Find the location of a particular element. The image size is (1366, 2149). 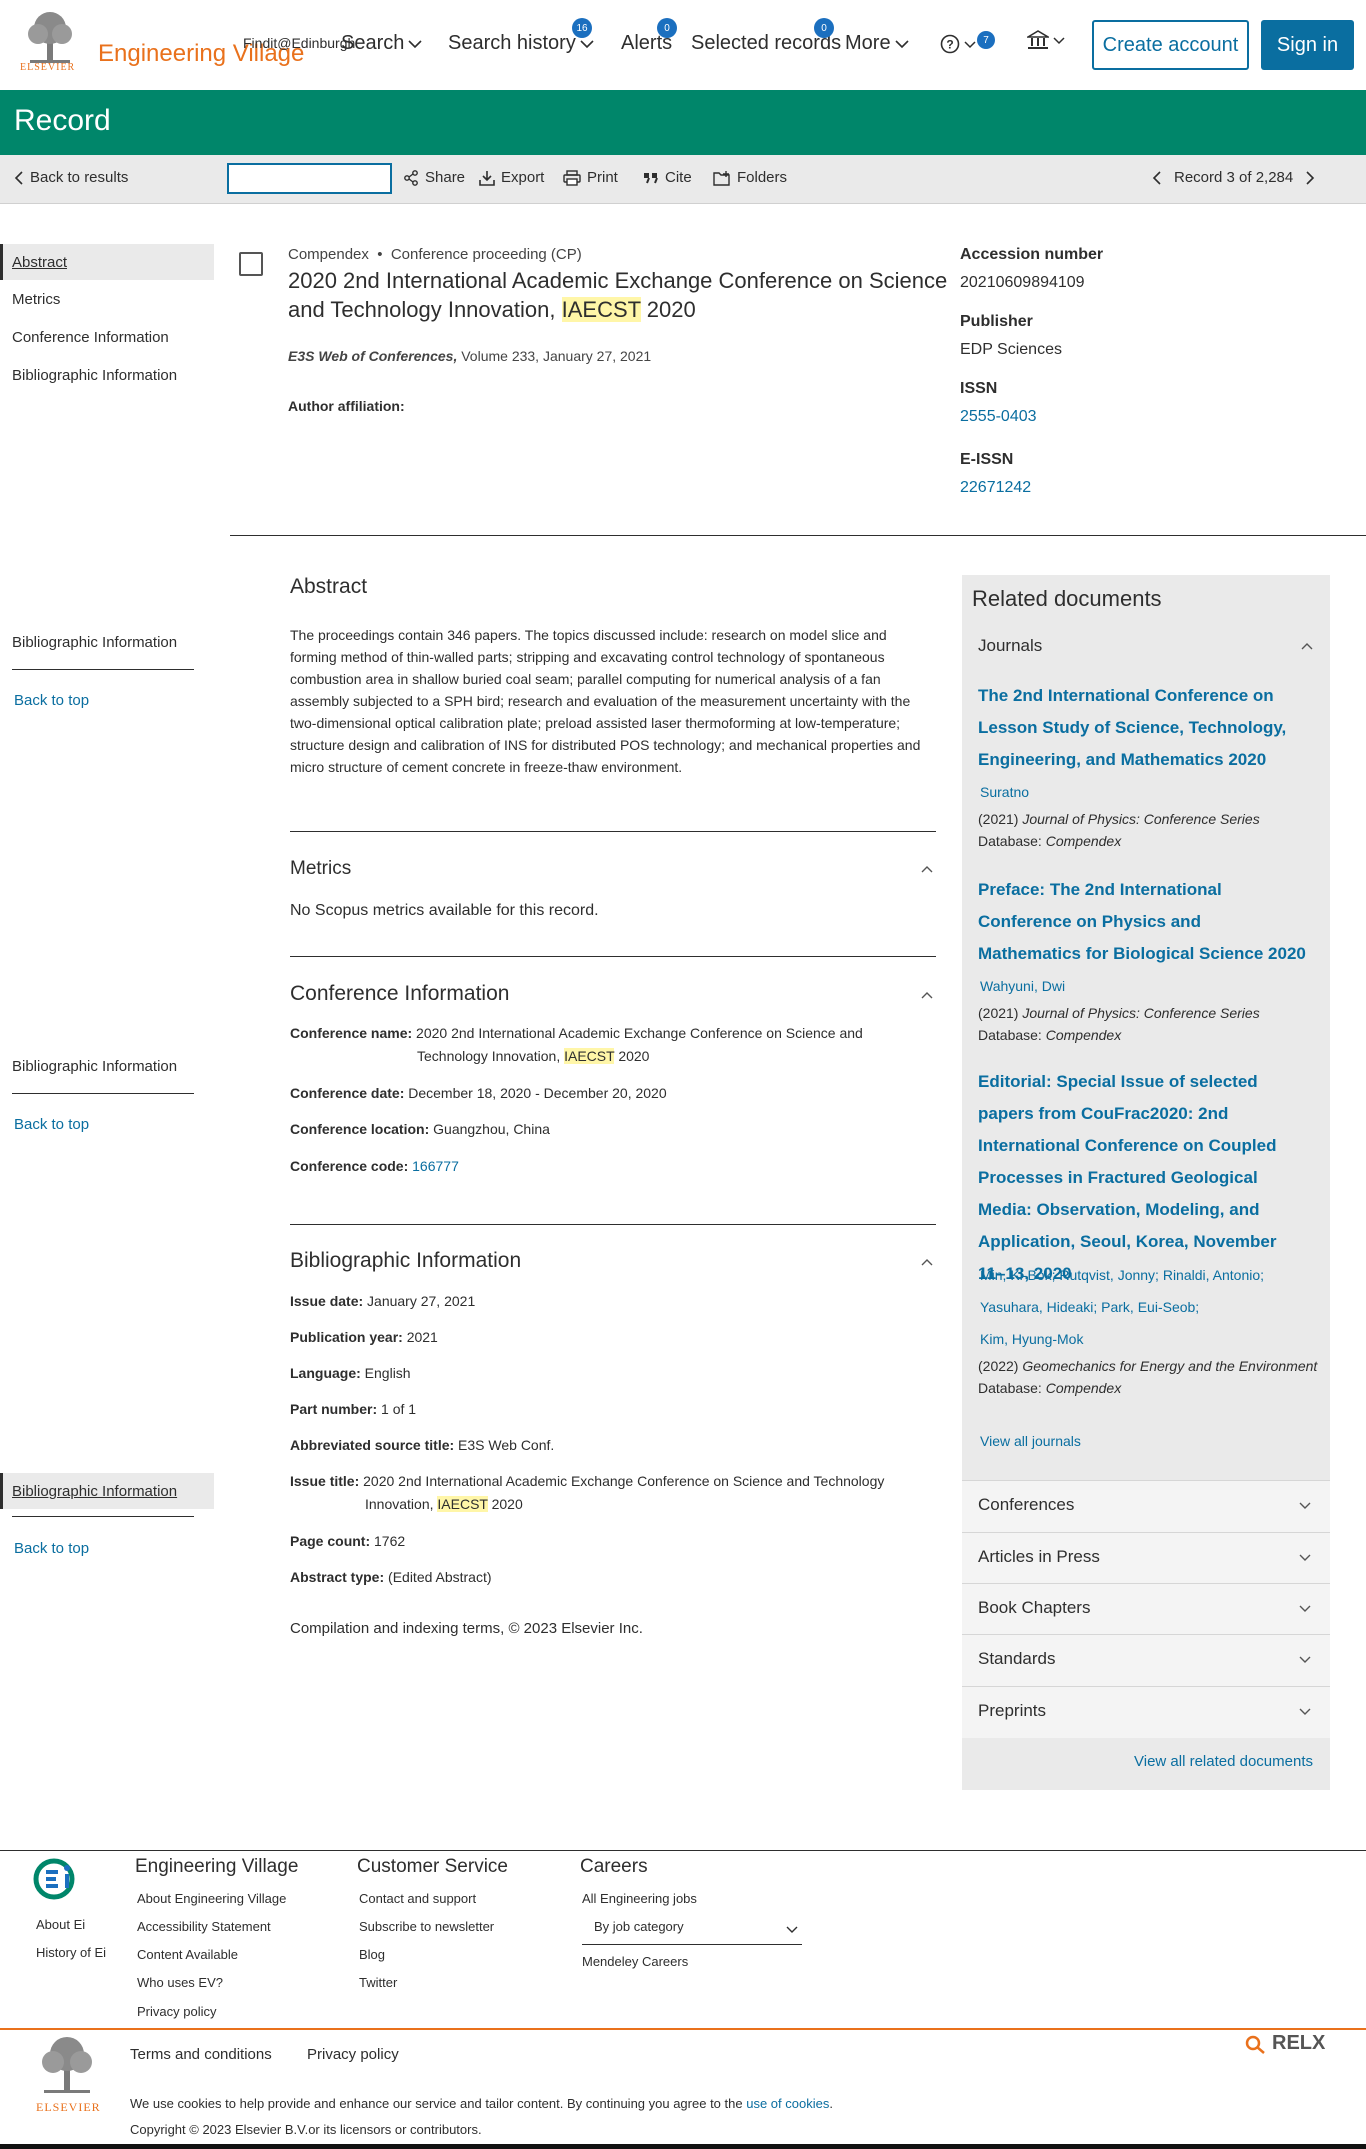

view-all-journals-link: View all journals is located at coordinates (1030, 1441).